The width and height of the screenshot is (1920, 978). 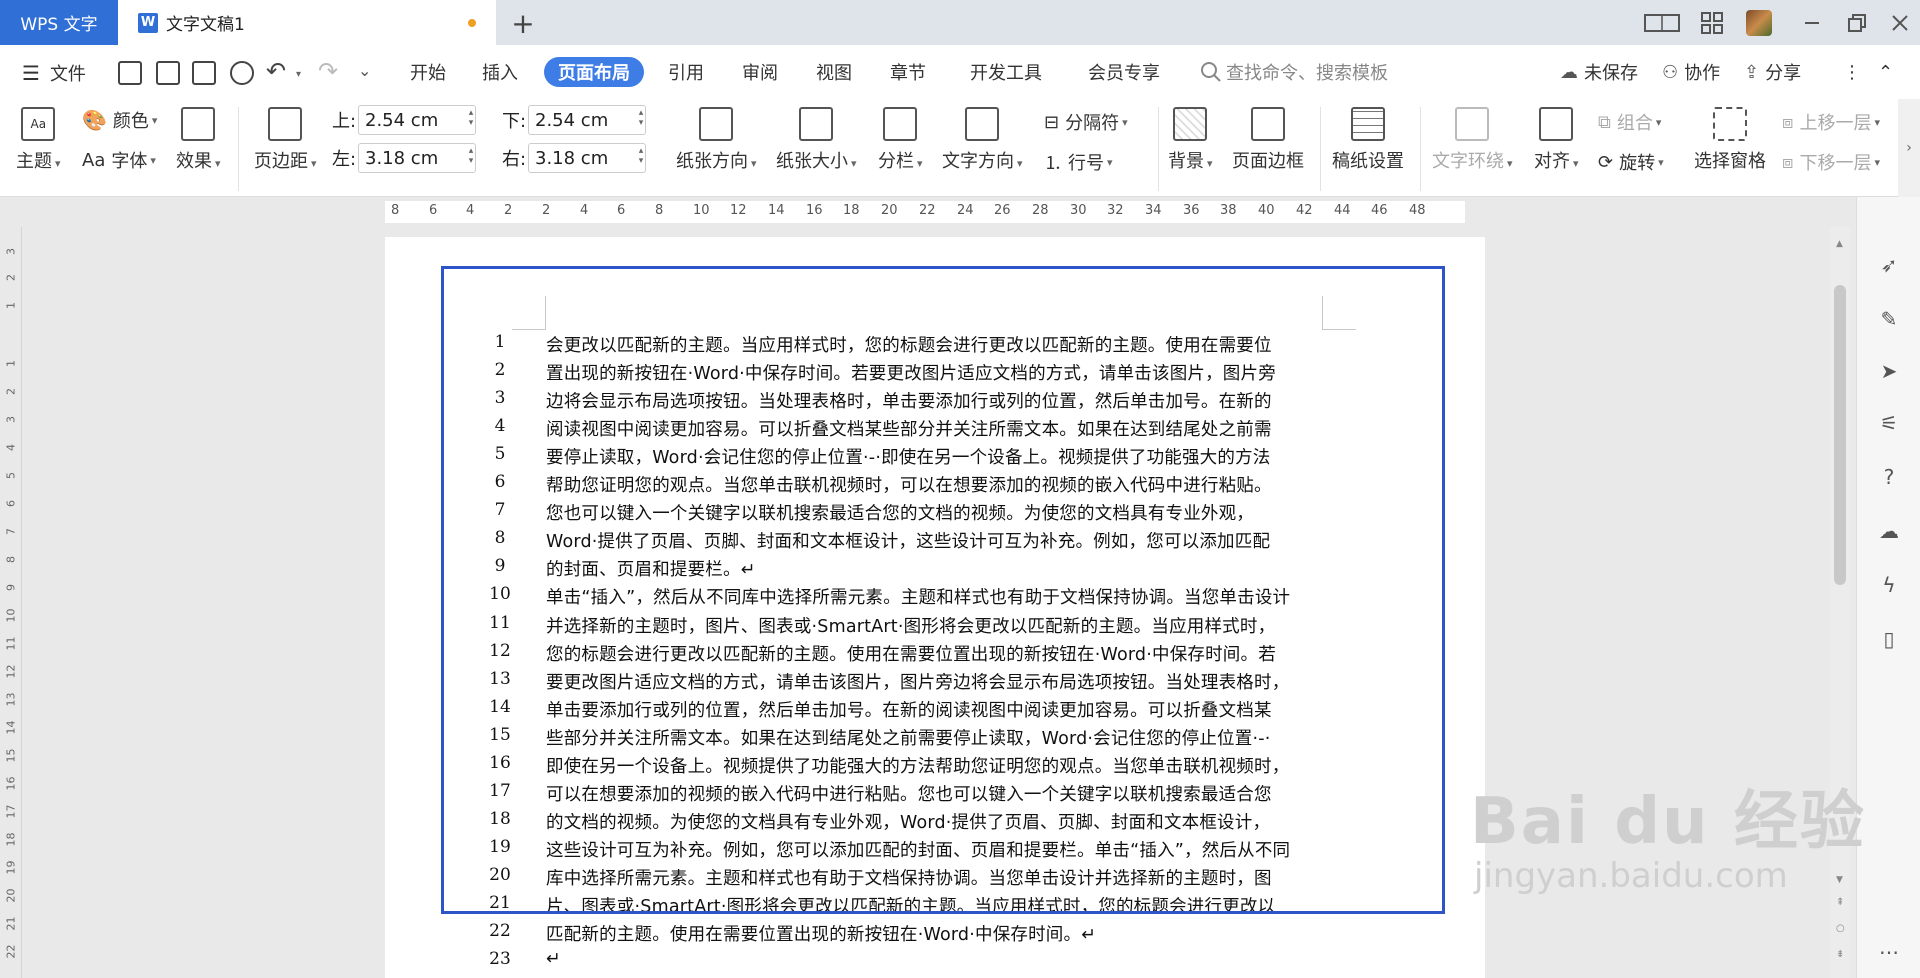 What do you see at coordinates (364, 70) in the screenshot?
I see `customize-toolbar-icon: ⌄` at bounding box center [364, 70].